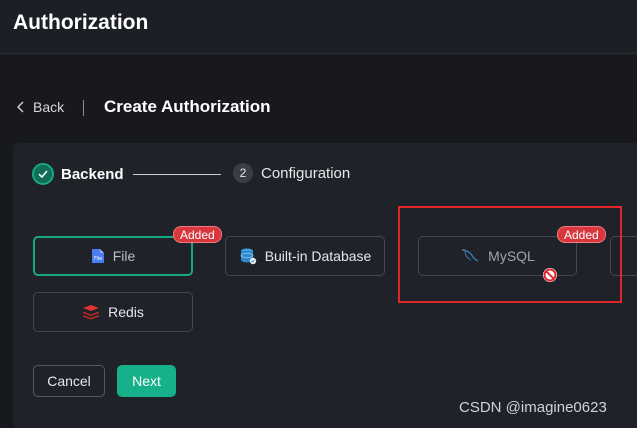  Describe the element at coordinates (510, 254) in the screenshot. I see `annotation-highlight-box` at that location.